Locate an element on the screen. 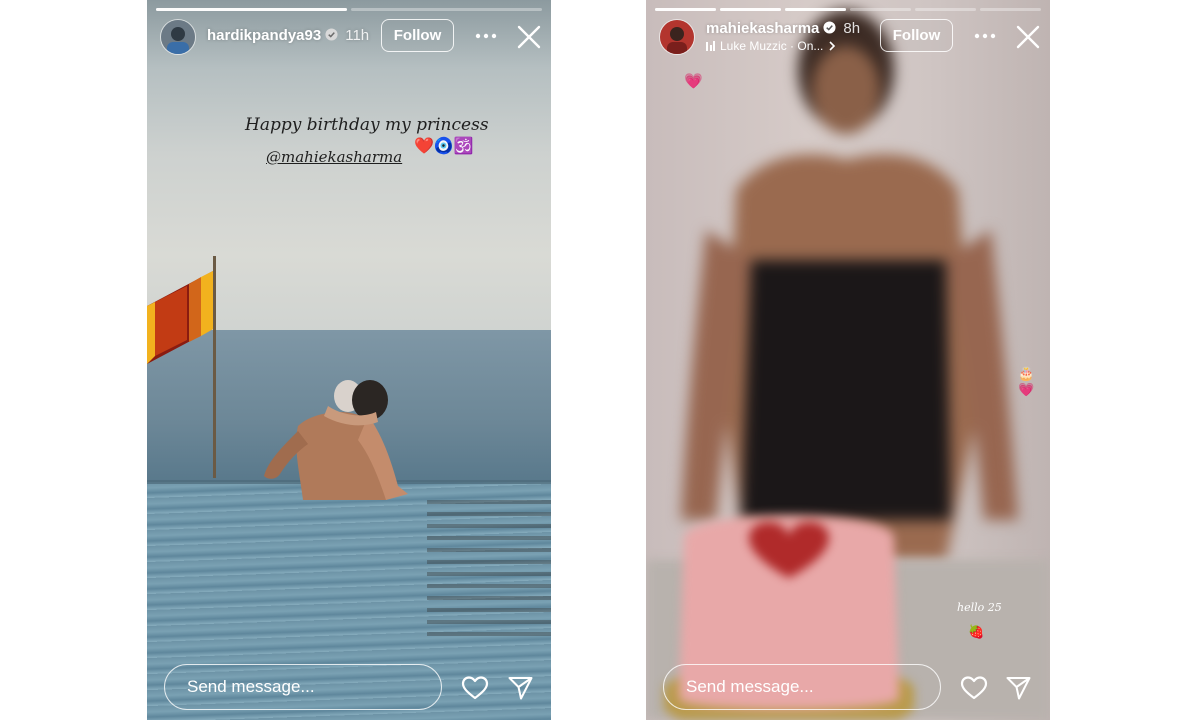 This screenshot has width=1200, height=720. strawberry-sticker: 🍓 is located at coordinates (976, 631).